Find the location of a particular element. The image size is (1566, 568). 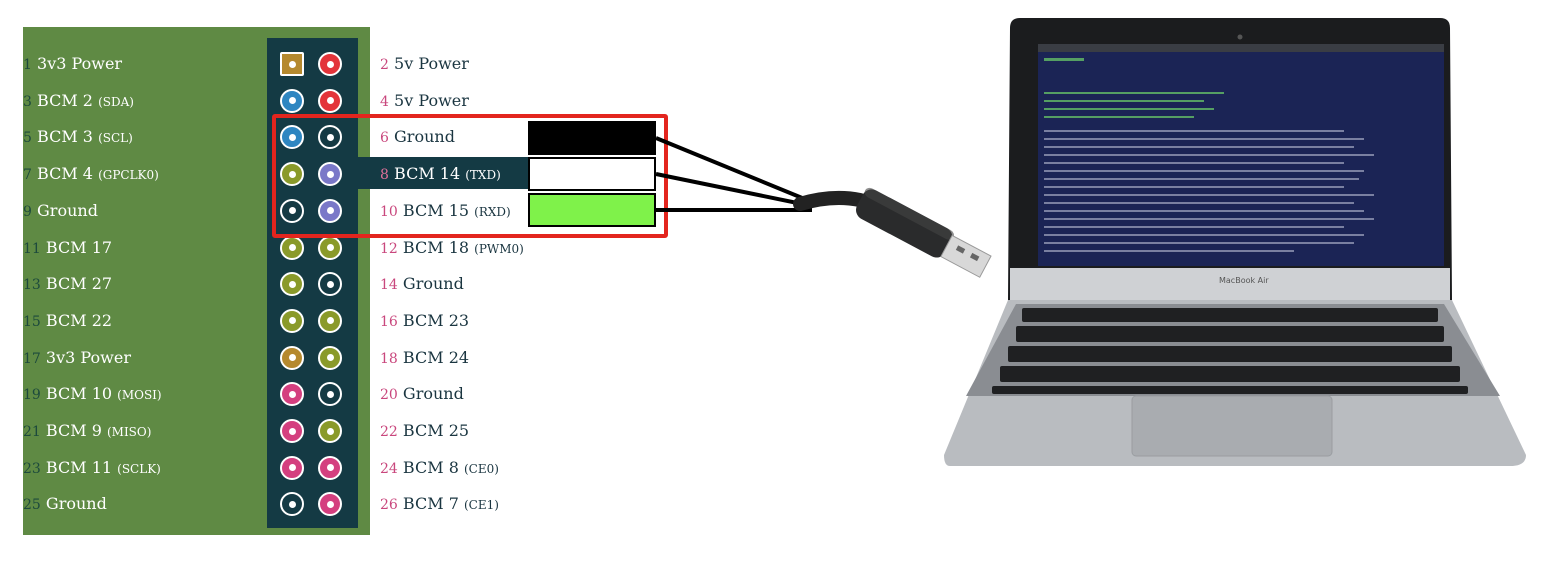

usb-ttl-cable is located at coordinates (892, 232).